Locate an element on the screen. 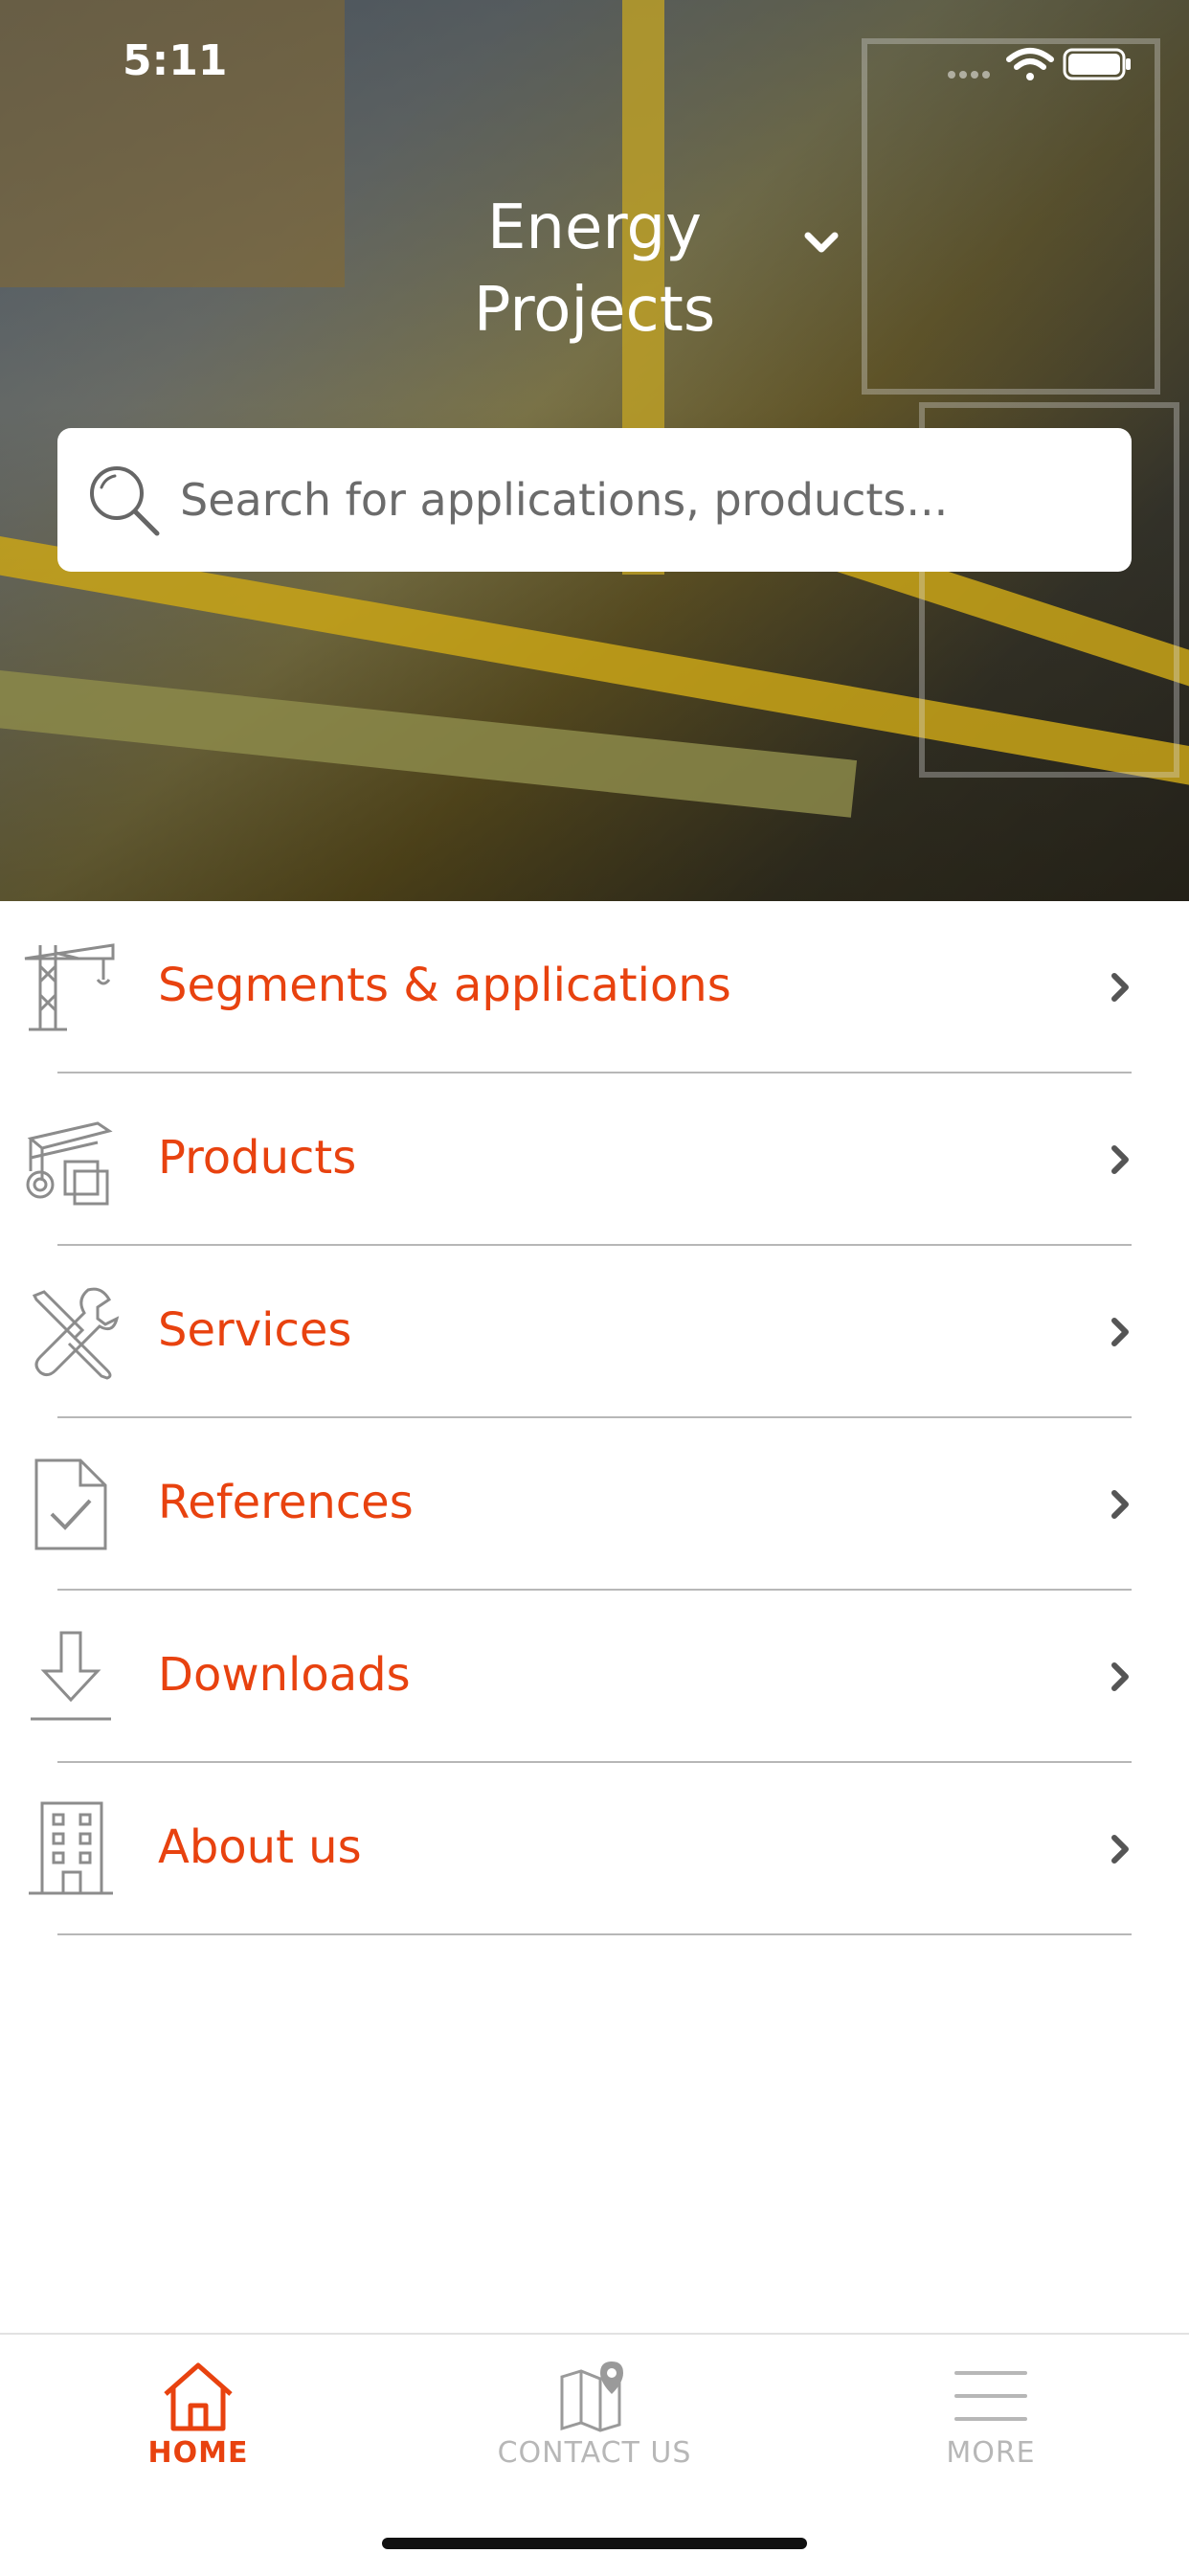 The width and height of the screenshot is (1189, 2576). document-check-icon is located at coordinates (70, 1504).